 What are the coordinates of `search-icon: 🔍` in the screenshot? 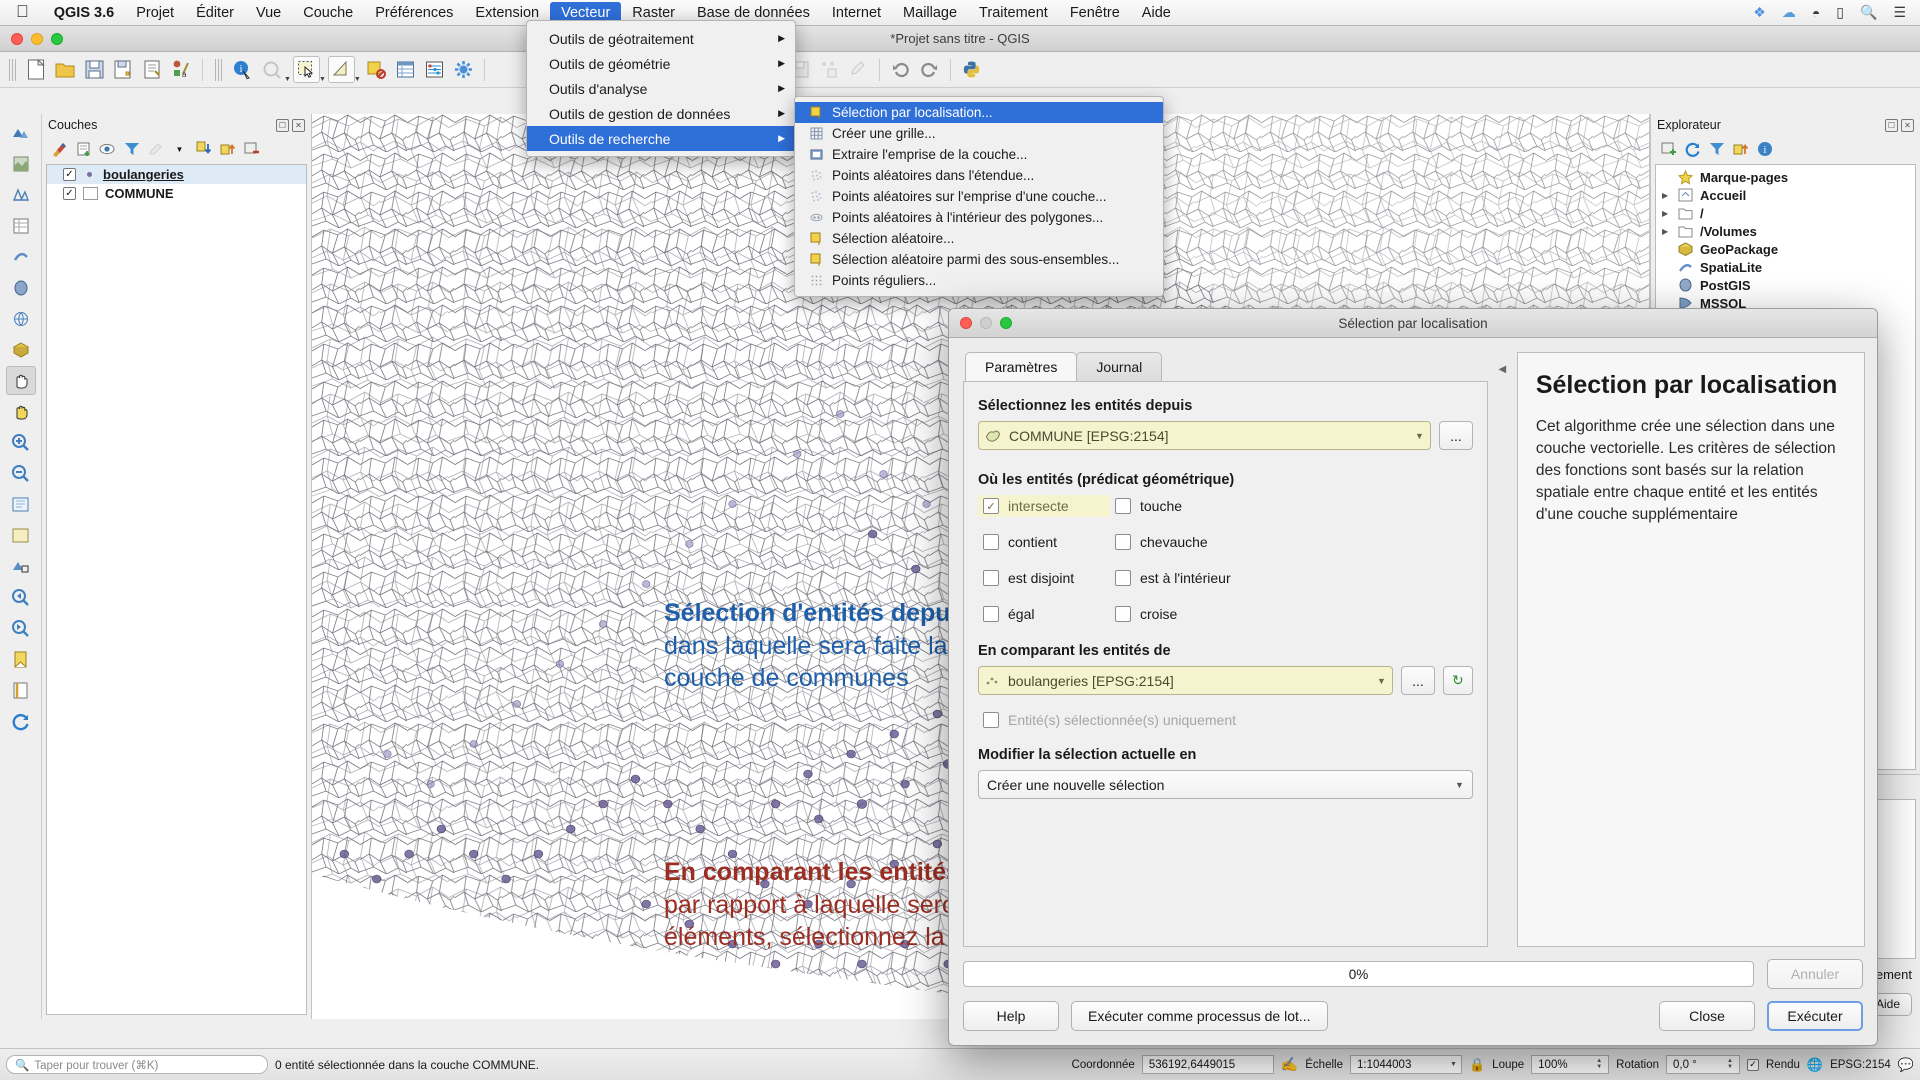 It's located at (1868, 12).